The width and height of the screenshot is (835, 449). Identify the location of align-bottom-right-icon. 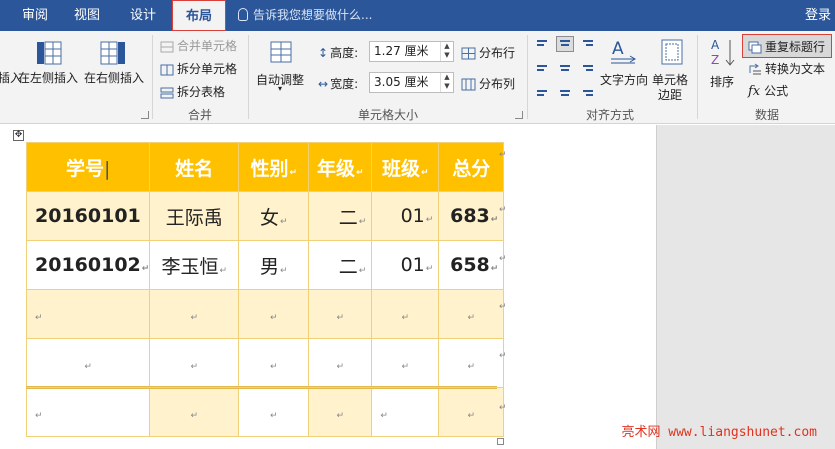
(588, 90).